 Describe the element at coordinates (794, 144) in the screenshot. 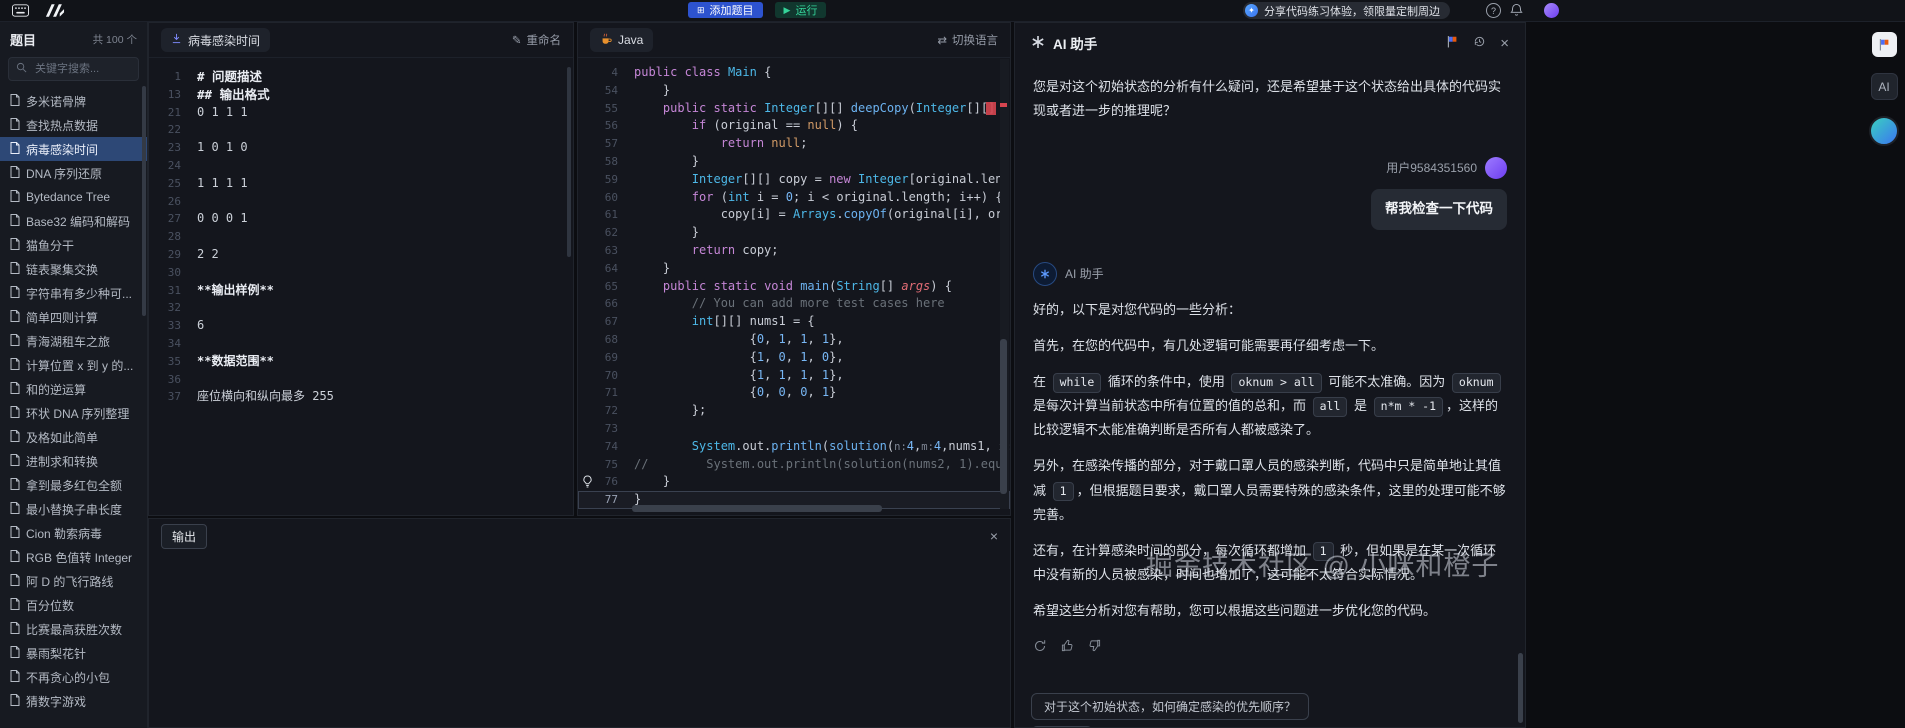

I see `code-line: 57 return null;` at that location.